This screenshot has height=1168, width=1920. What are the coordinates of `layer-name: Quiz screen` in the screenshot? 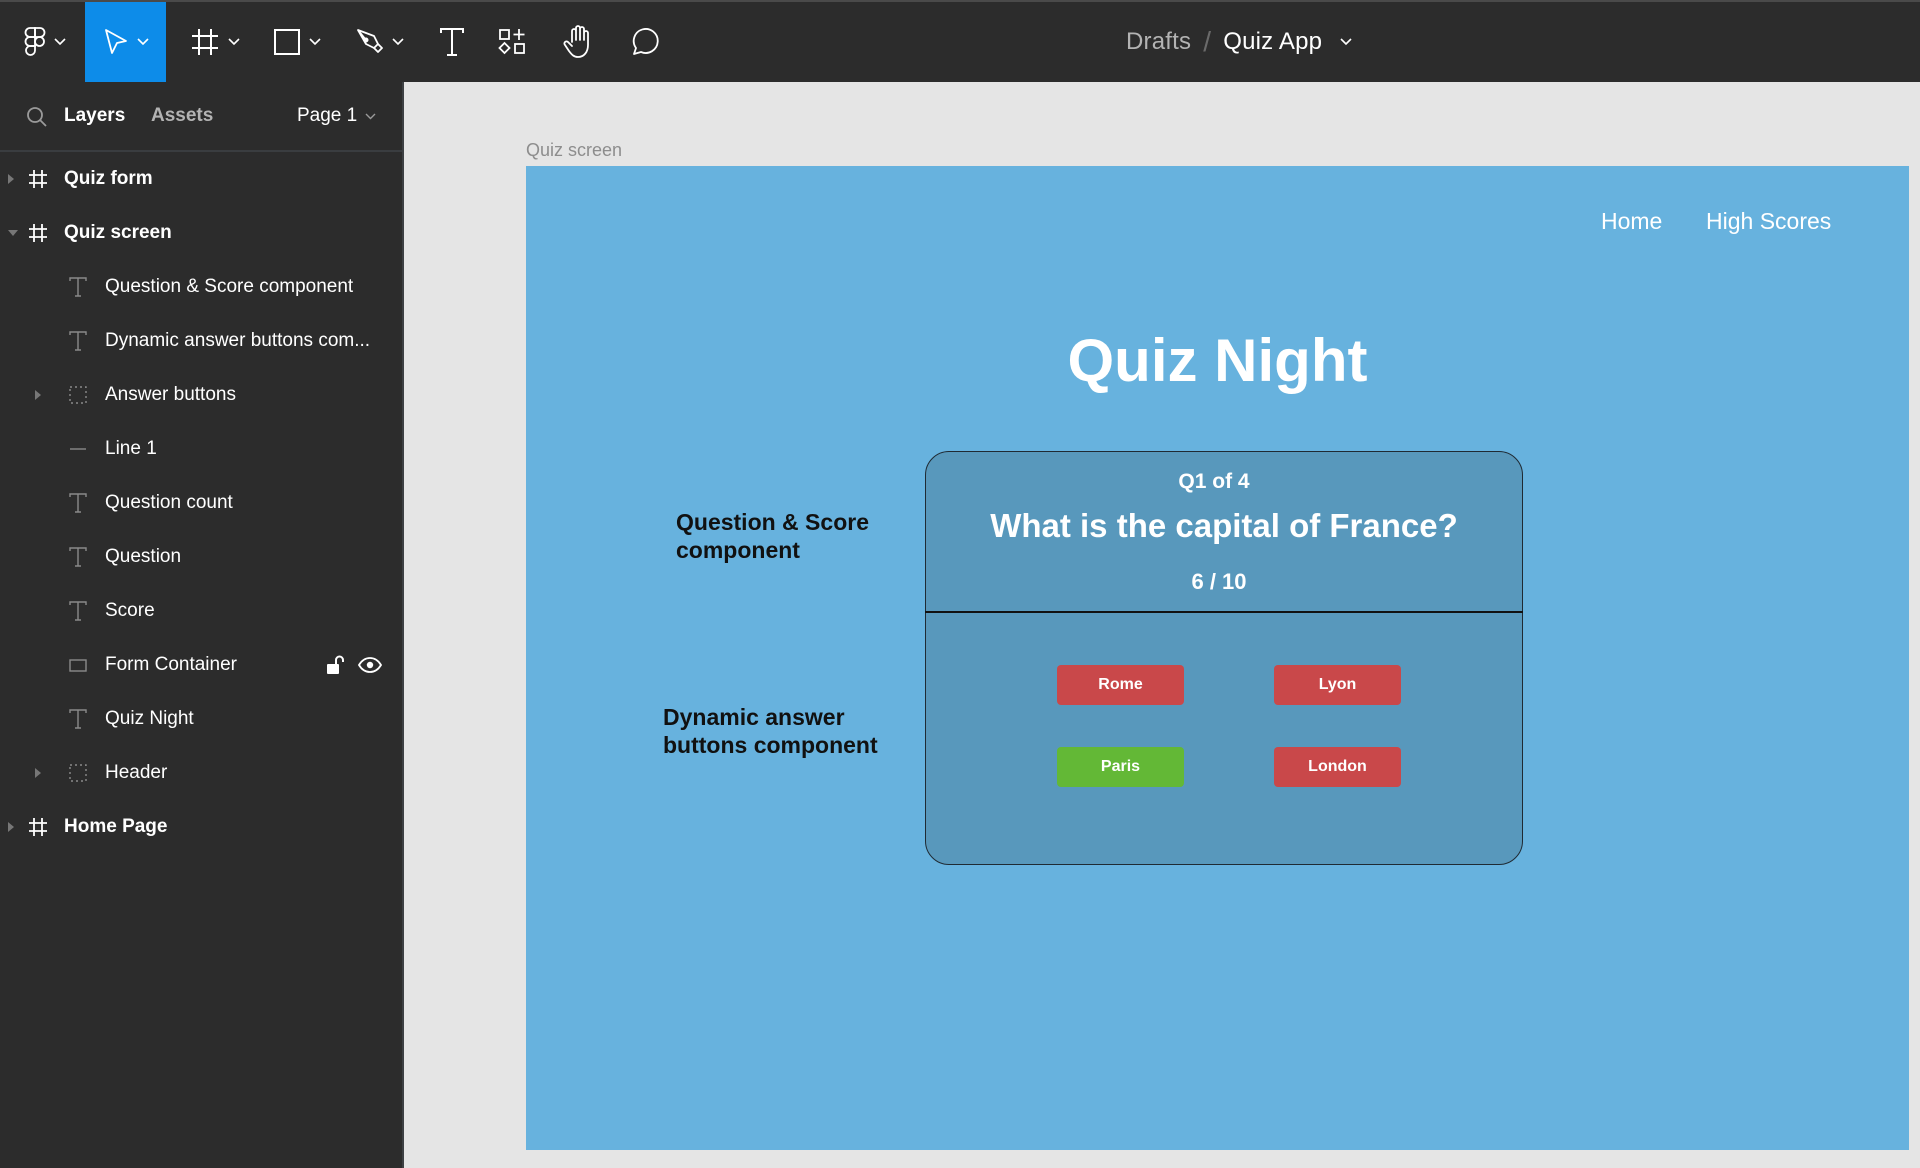 It's located at (118, 232).